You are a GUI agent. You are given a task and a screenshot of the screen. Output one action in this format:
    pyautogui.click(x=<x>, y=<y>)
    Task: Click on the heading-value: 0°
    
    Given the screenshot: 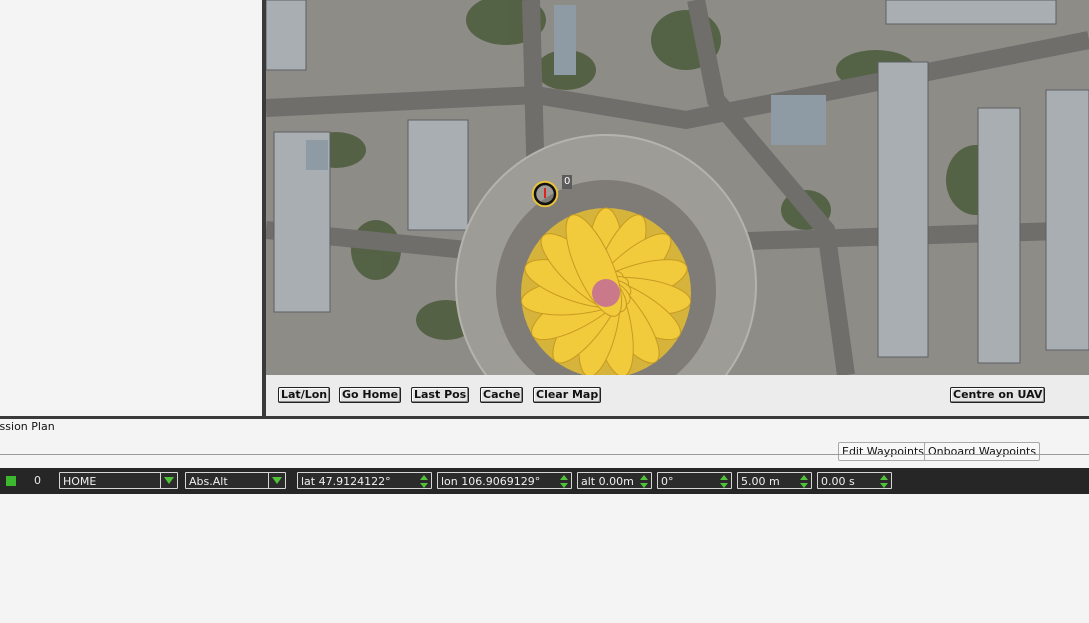 What is the action you would take?
    pyautogui.click(x=667, y=481)
    